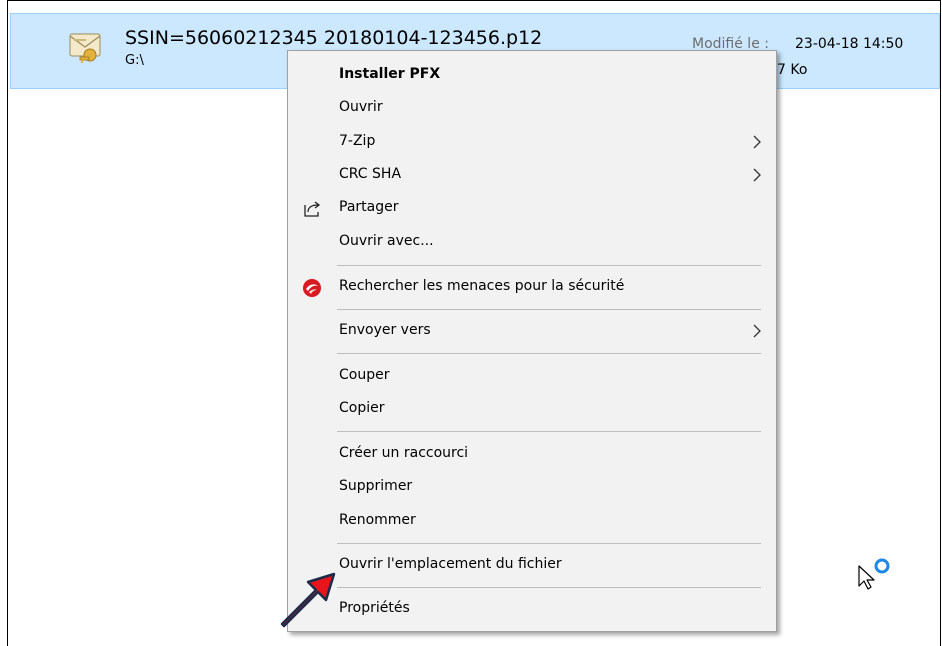 The image size is (942, 646). Describe the element at coordinates (369, 207) in the screenshot. I see `menu-item-label: Partager` at that location.